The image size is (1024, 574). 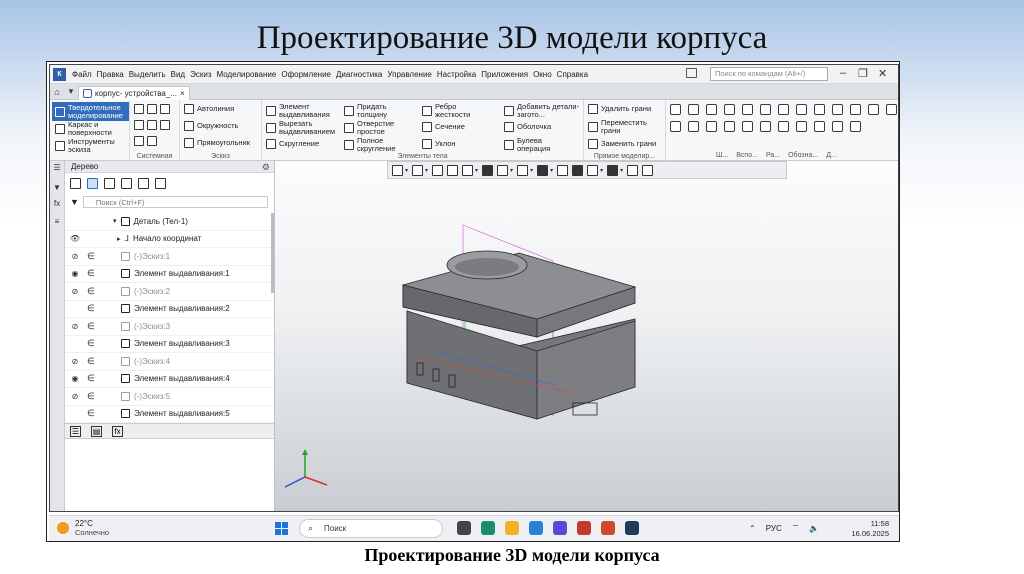 What do you see at coordinates (306, 74) in the screenshot?
I see `menu-item: Оформление` at bounding box center [306, 74].